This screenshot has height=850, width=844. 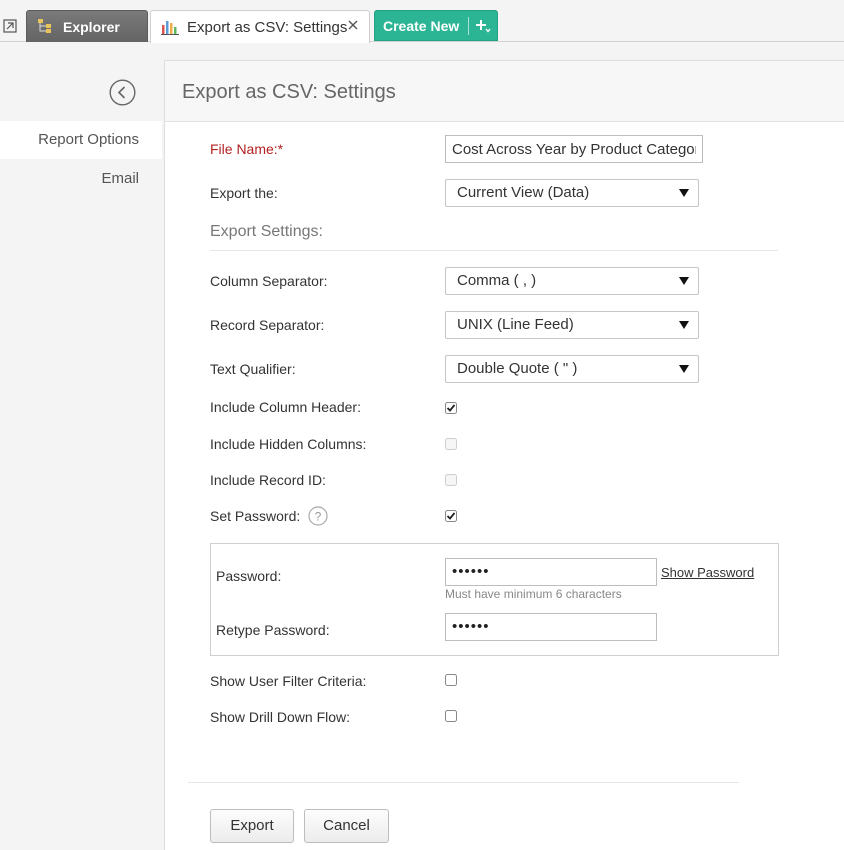 What do you see at coordinates (451, 480) in the screenshot?
I see `include-record-id-checkbox` at bounding box center [451, 480].